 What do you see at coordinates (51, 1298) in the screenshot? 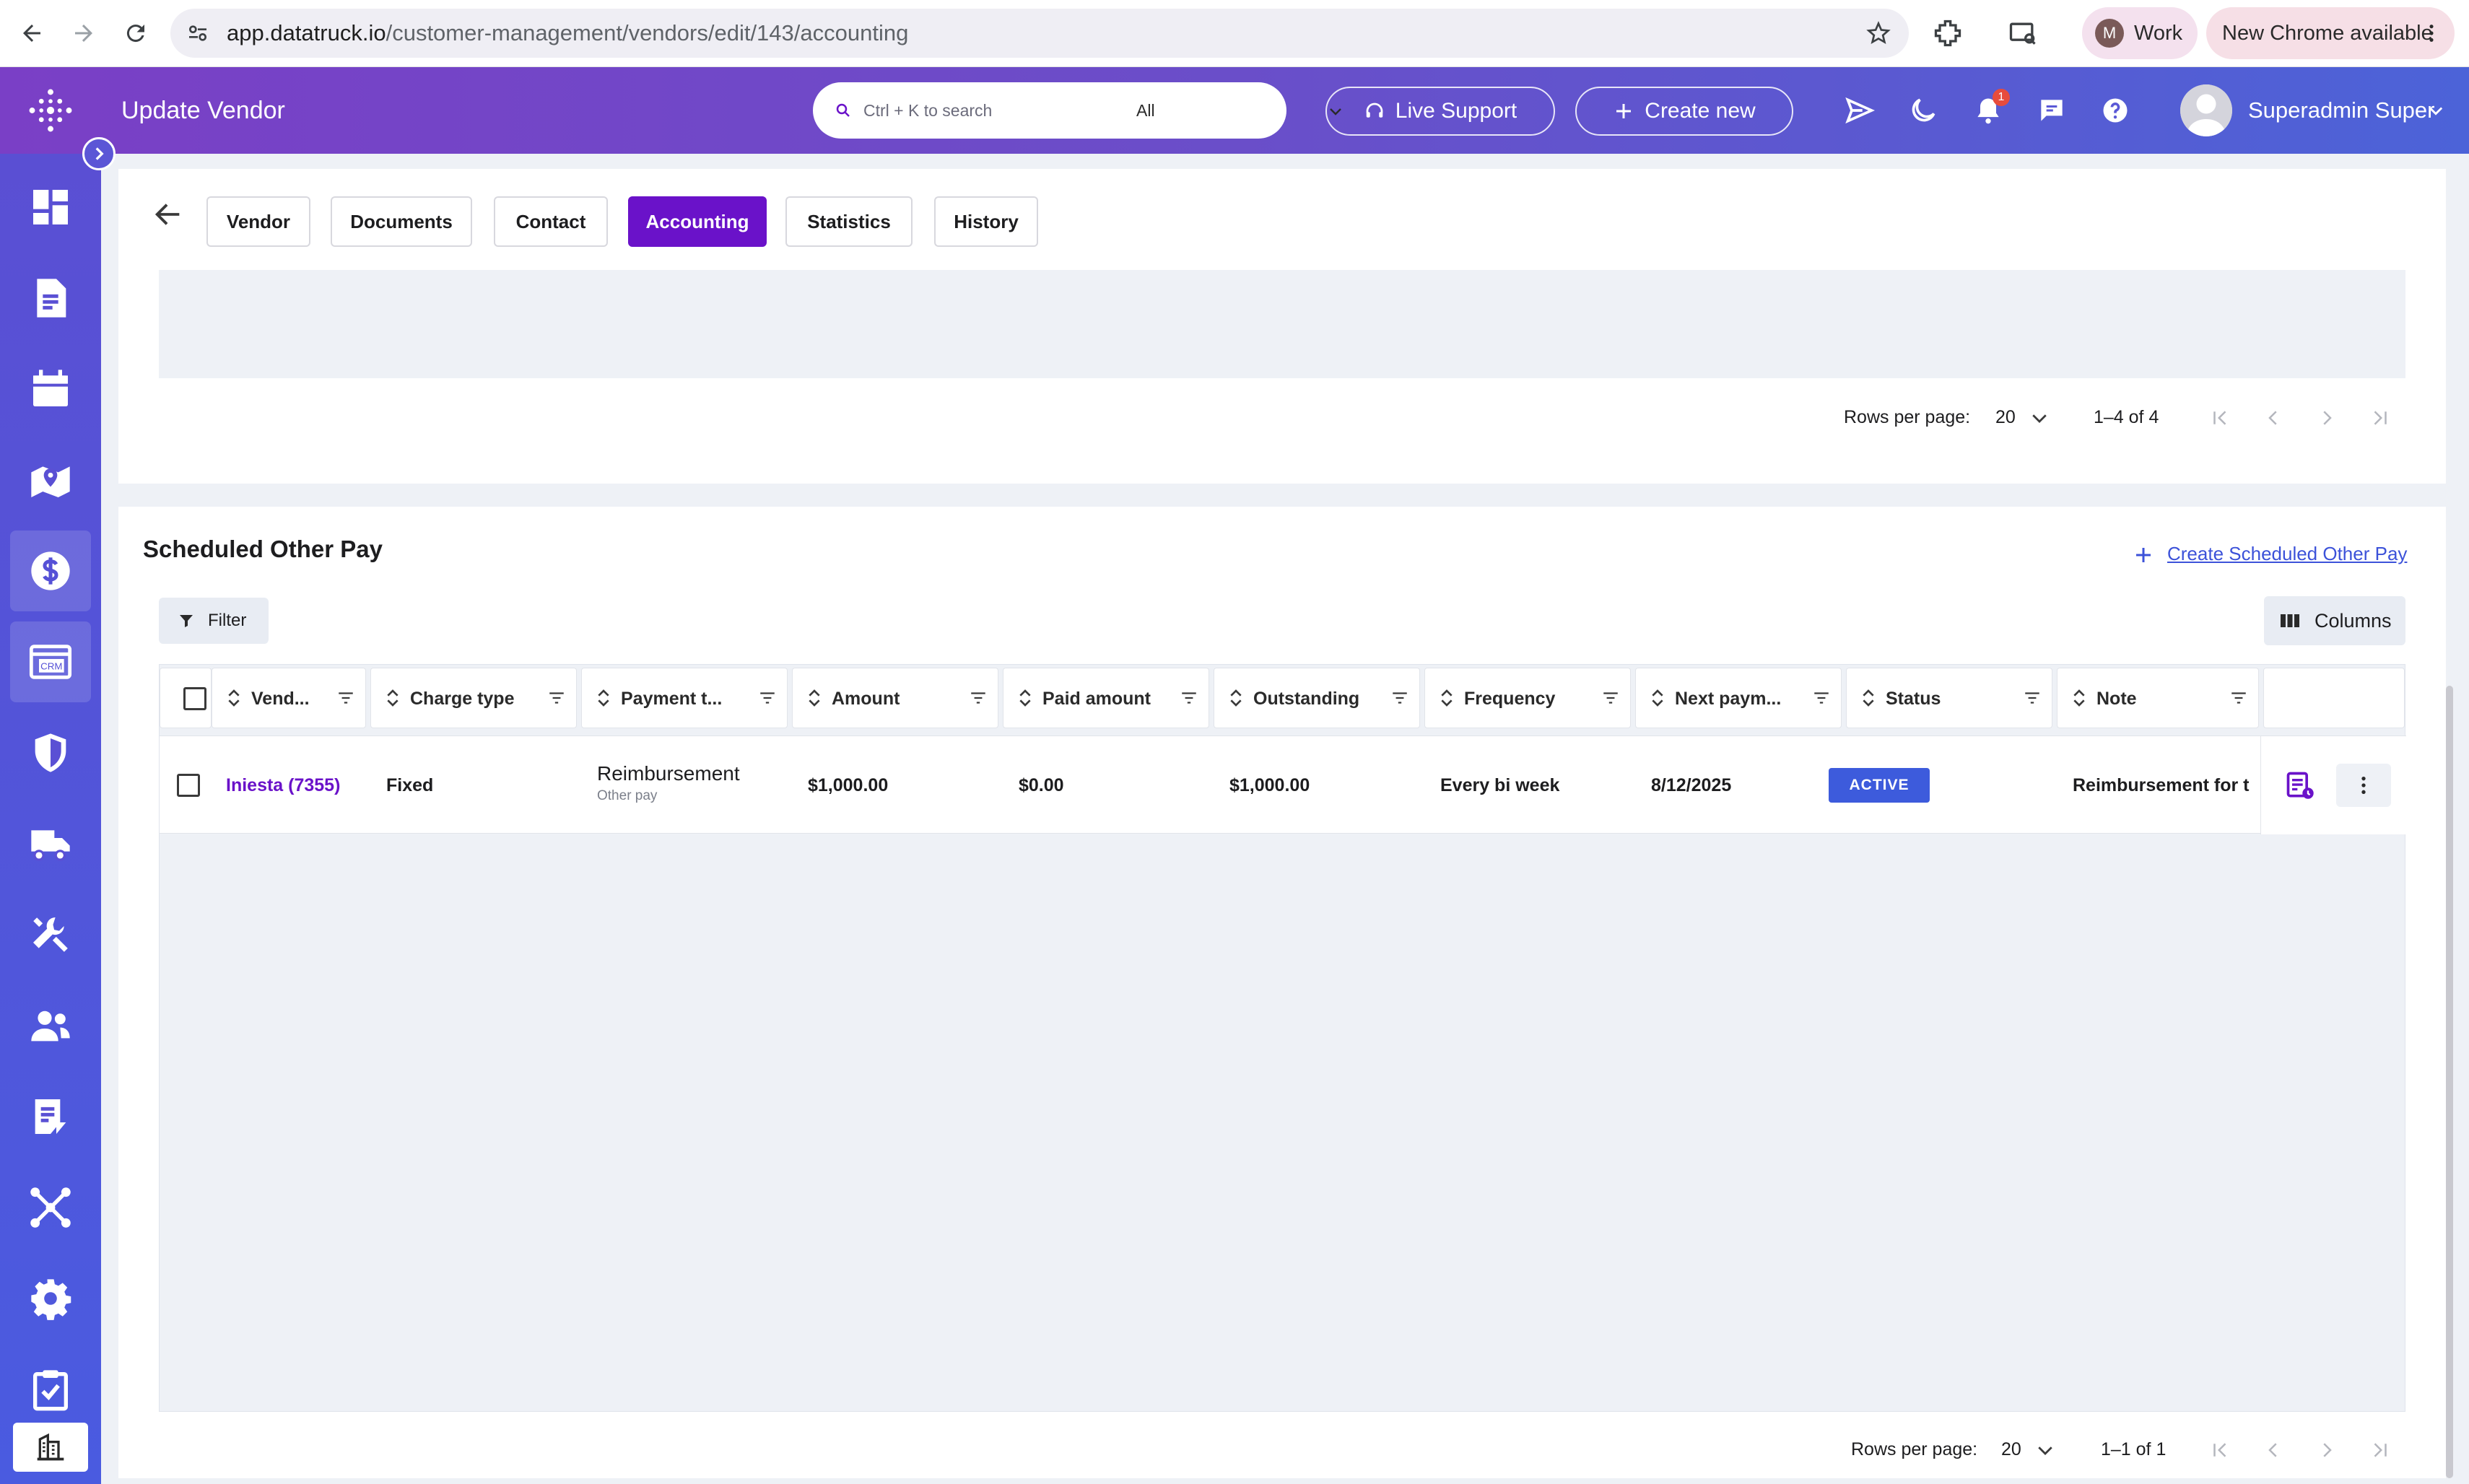
I see `sidebar-item-settings` at bounding box center [51, 1298].